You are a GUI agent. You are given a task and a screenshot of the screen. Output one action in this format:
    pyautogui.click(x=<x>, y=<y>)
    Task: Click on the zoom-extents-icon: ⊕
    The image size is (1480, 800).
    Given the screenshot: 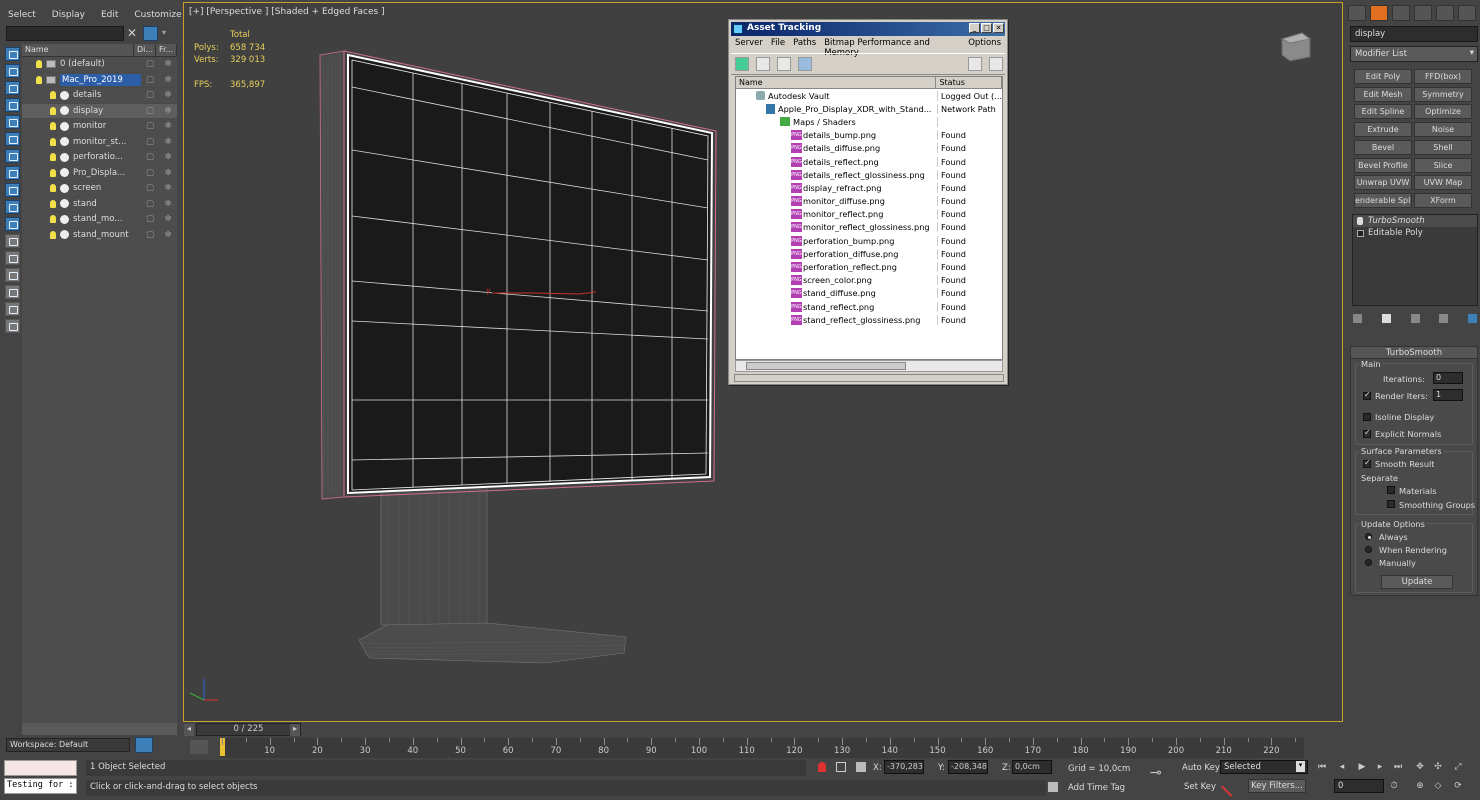 What is the action you would take?
    pyautogui.click(x=1420, y=786)
    